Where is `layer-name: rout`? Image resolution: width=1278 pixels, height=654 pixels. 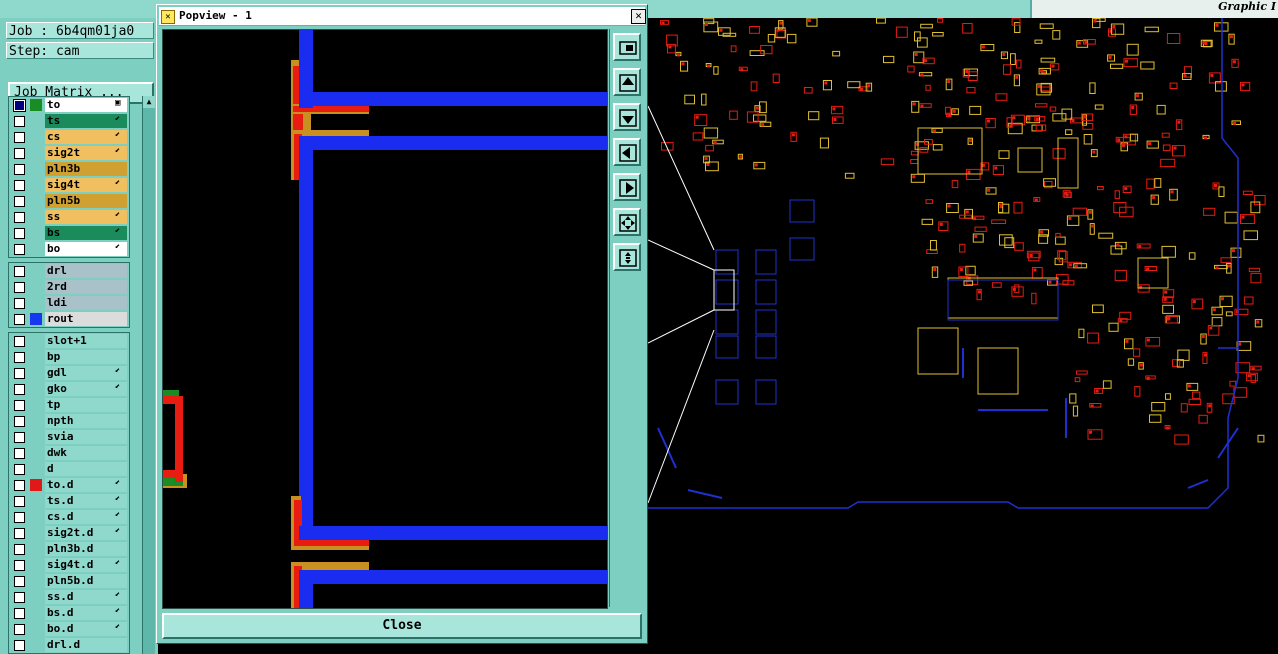
layer-name: rout is located at coordinates (86, 319).